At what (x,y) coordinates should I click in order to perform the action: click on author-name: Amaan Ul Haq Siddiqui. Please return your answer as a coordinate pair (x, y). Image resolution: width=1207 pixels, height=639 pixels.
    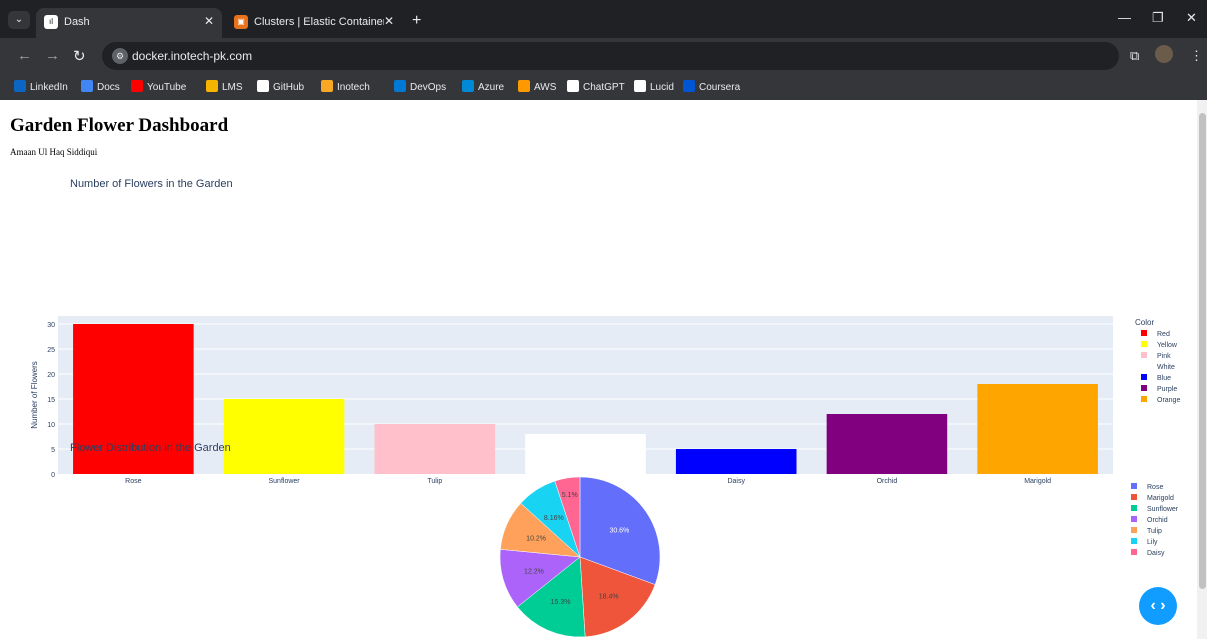
    Looking at the image, I should click on (54, 152).